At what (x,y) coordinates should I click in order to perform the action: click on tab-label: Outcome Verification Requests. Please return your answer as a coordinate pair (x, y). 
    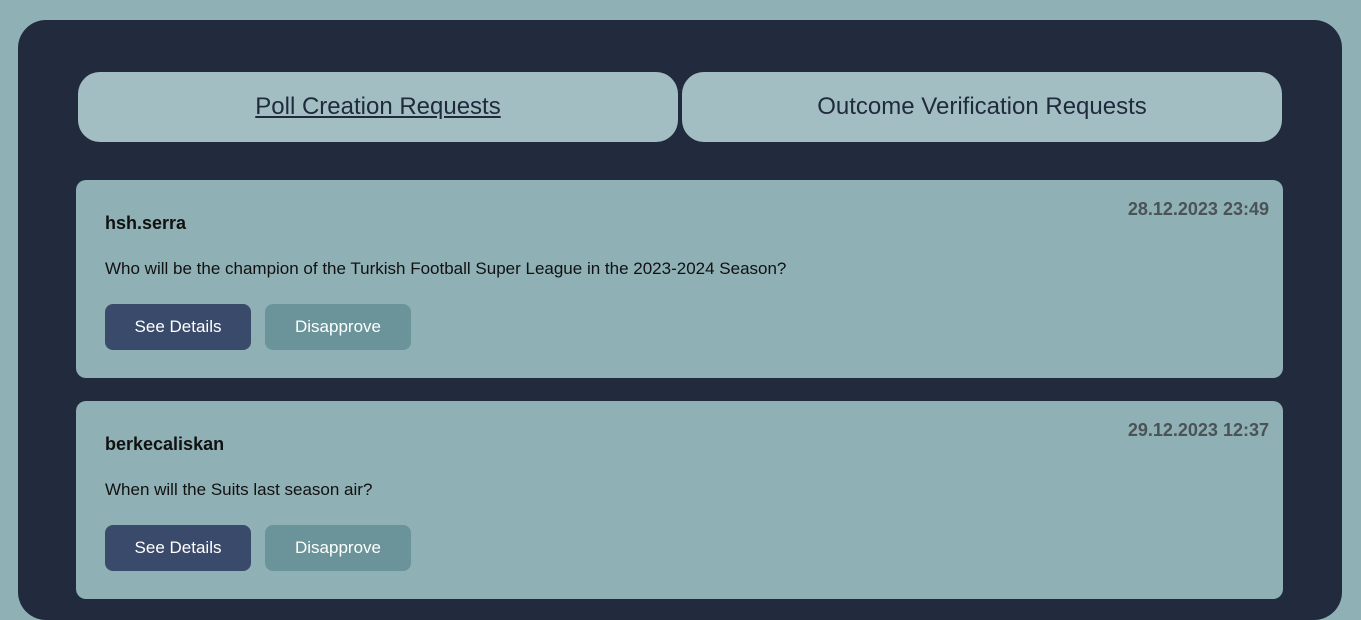
    Looking at the image, I should click on (982, 106).